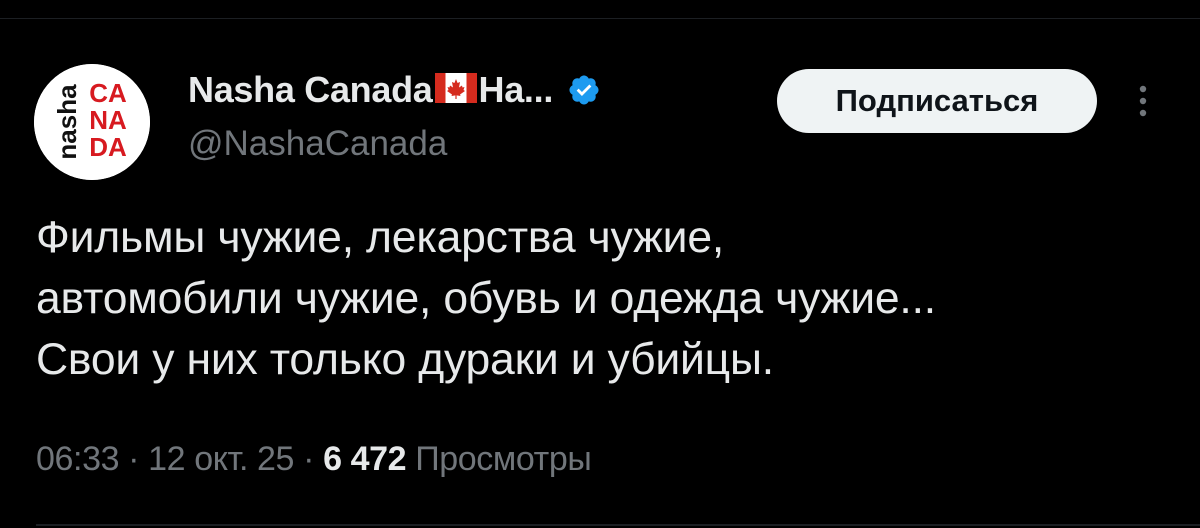  Describe the element at coordinates (455, 88) in the screenshot. I see `canada-flag-icon` at that location.